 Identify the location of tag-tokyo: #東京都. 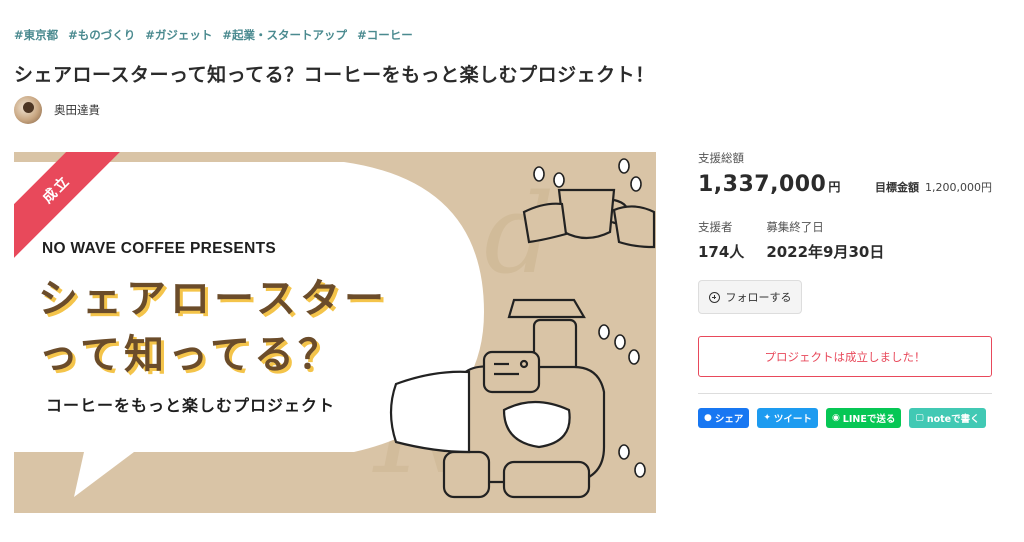
(36, 35).